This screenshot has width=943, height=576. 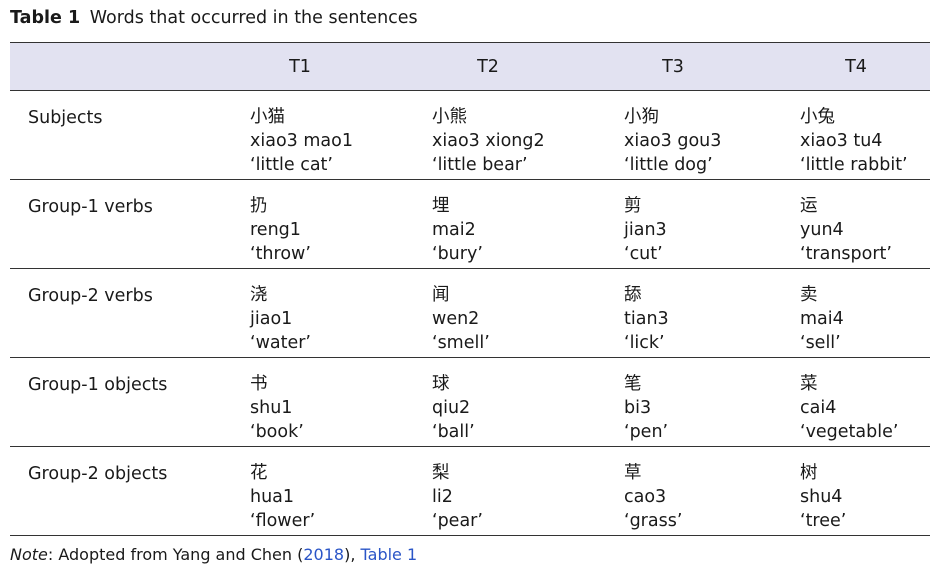 I want to click on column-header-t1: T1, so click(x=300, y=67).